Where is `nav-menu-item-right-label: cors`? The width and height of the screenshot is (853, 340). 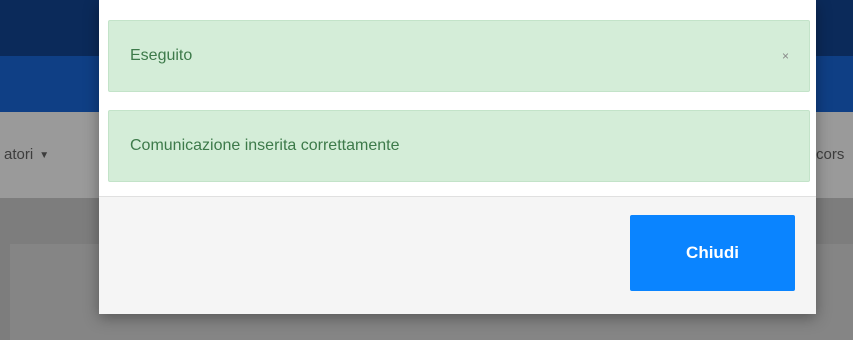
nav-menu-item-right-label: cors is located at coordinates (830, 154).